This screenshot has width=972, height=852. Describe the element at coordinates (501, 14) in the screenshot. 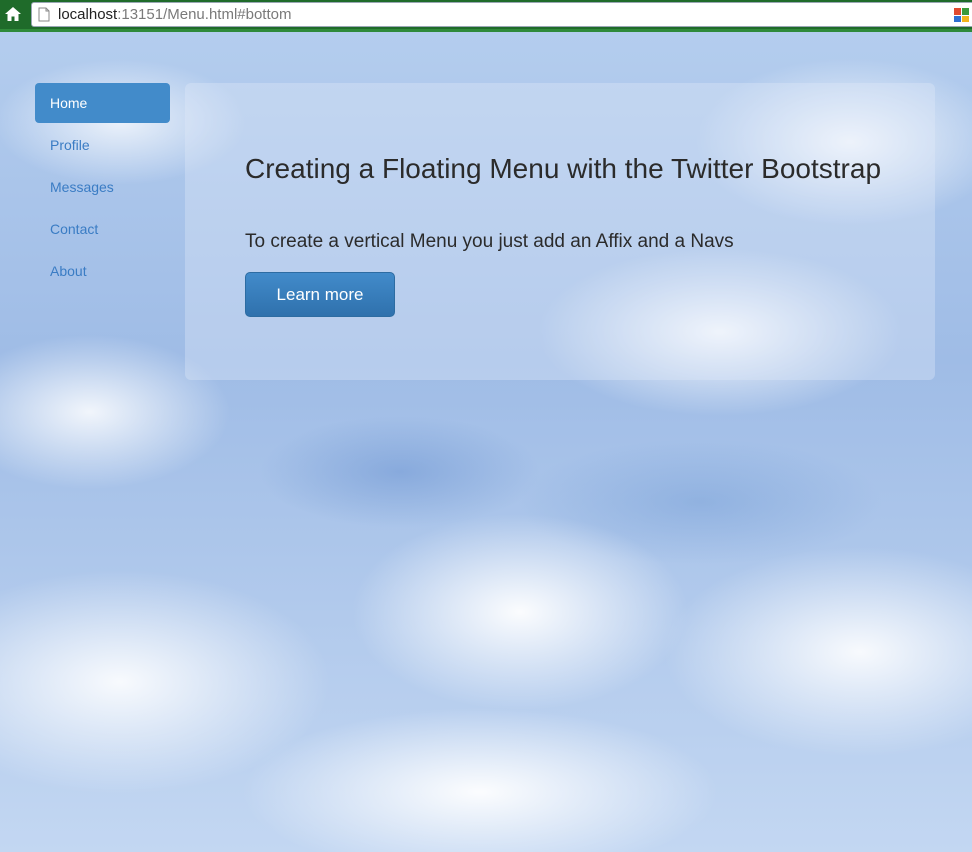

I see `address-bar: localhost:13151/Menu.html#bottom` at that location.